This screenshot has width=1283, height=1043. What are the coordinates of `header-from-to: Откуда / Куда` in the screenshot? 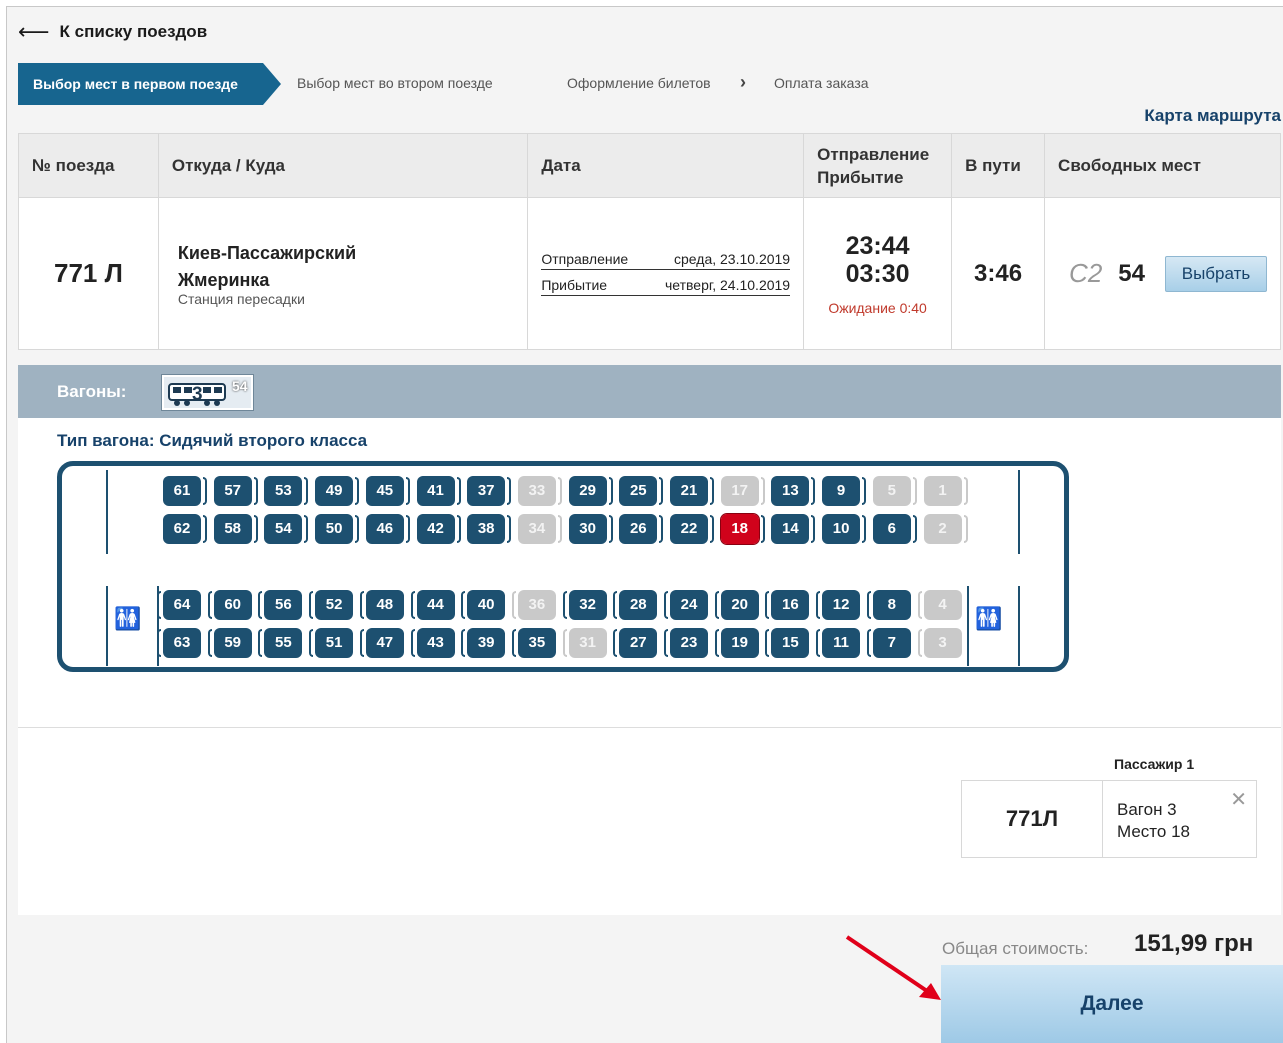 It's located at (343, 165).